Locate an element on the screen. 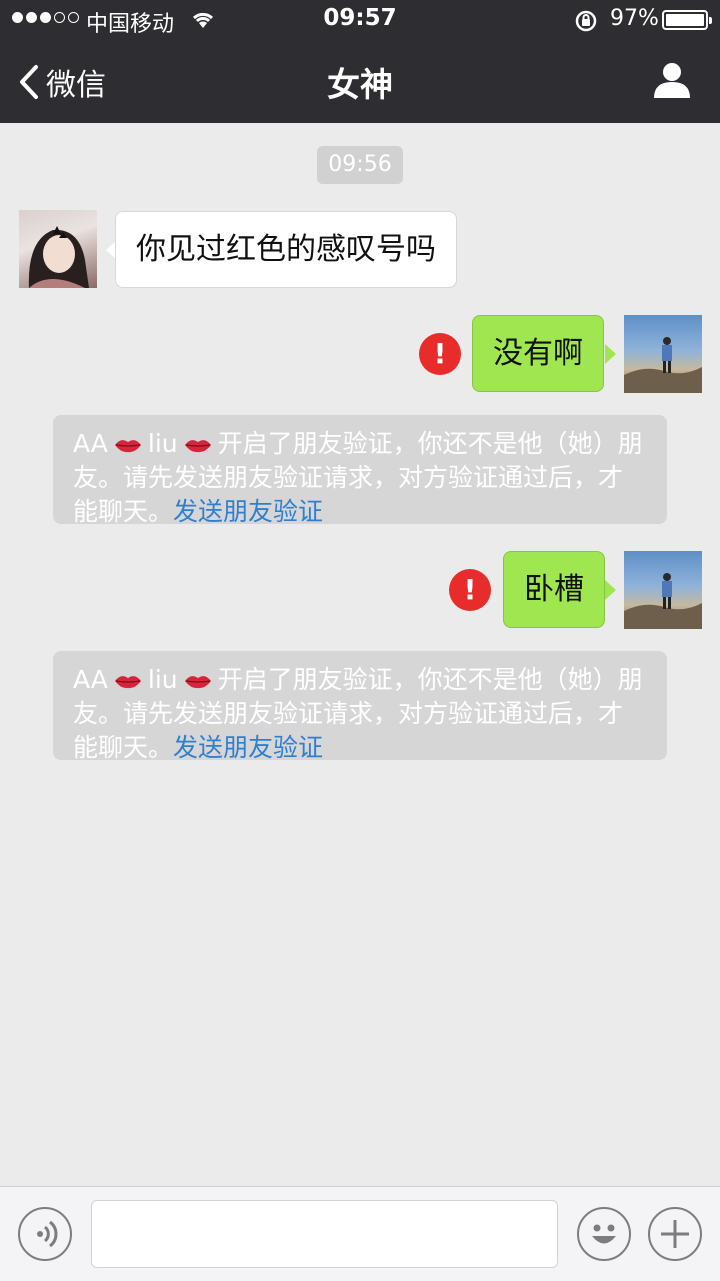 The image size is (720, 1281). battery-icon is located at coordinates (687, 20).